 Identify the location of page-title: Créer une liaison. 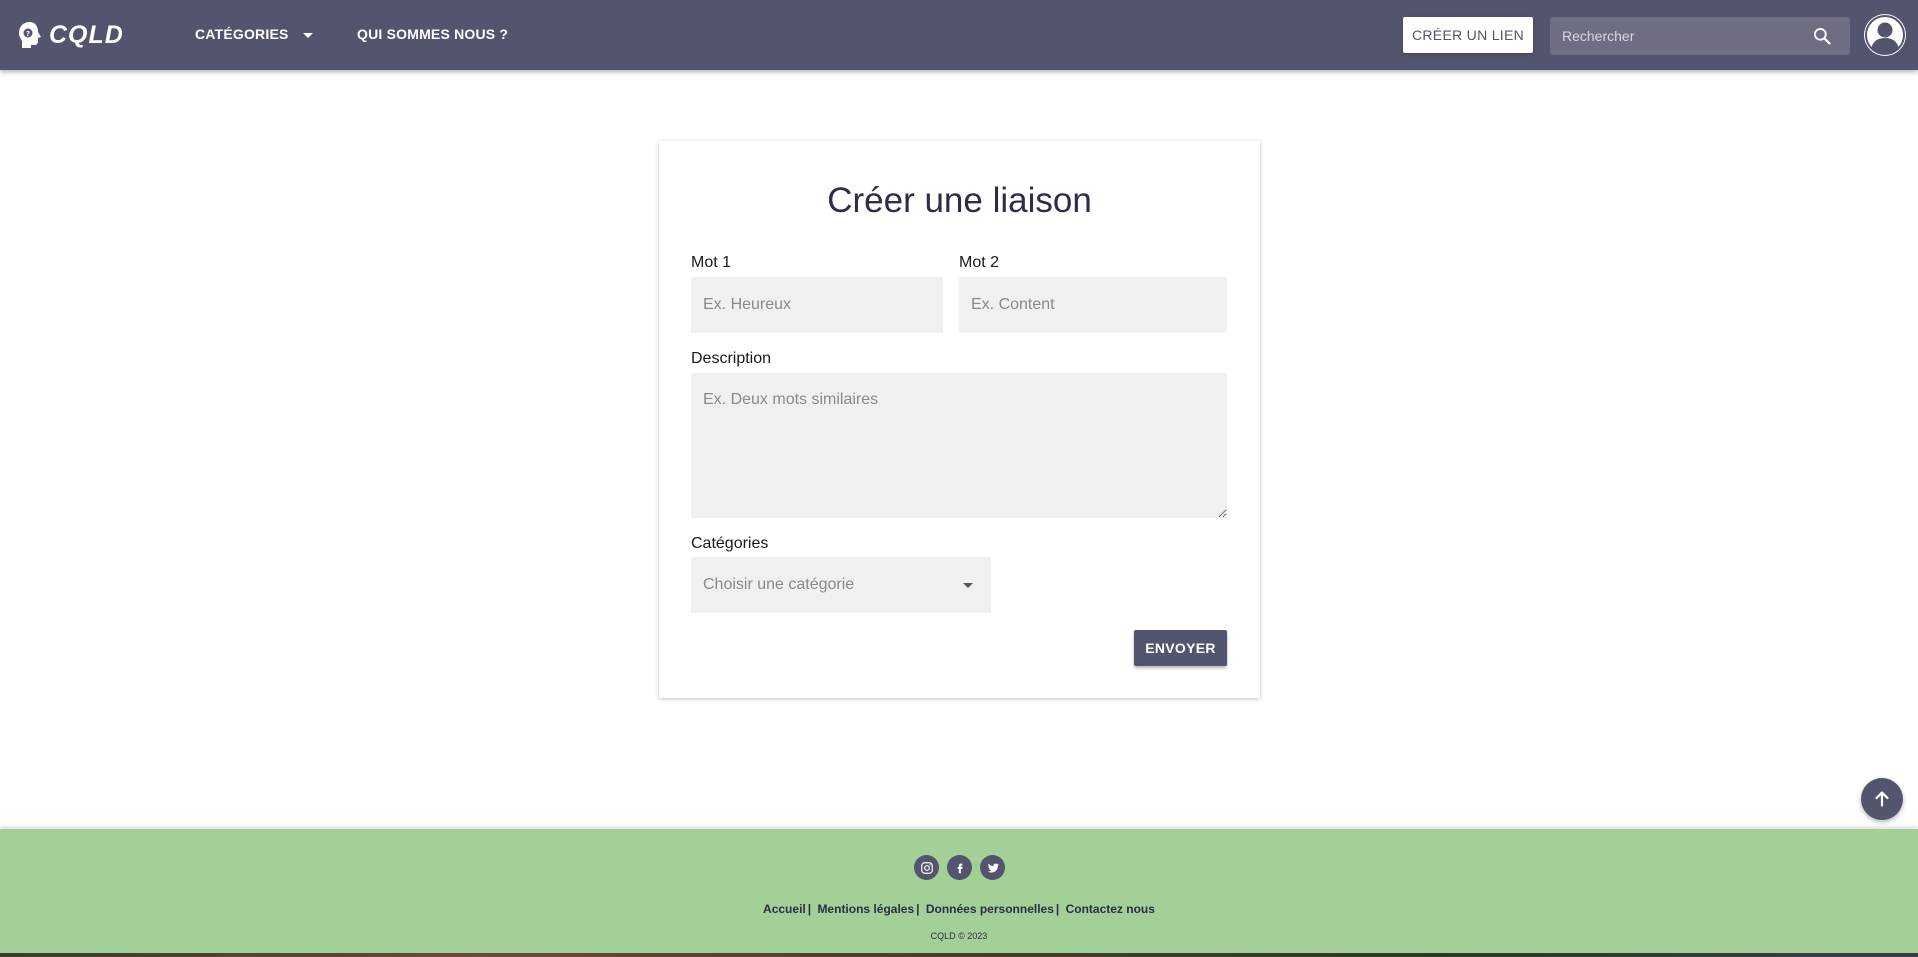
(959, 200).